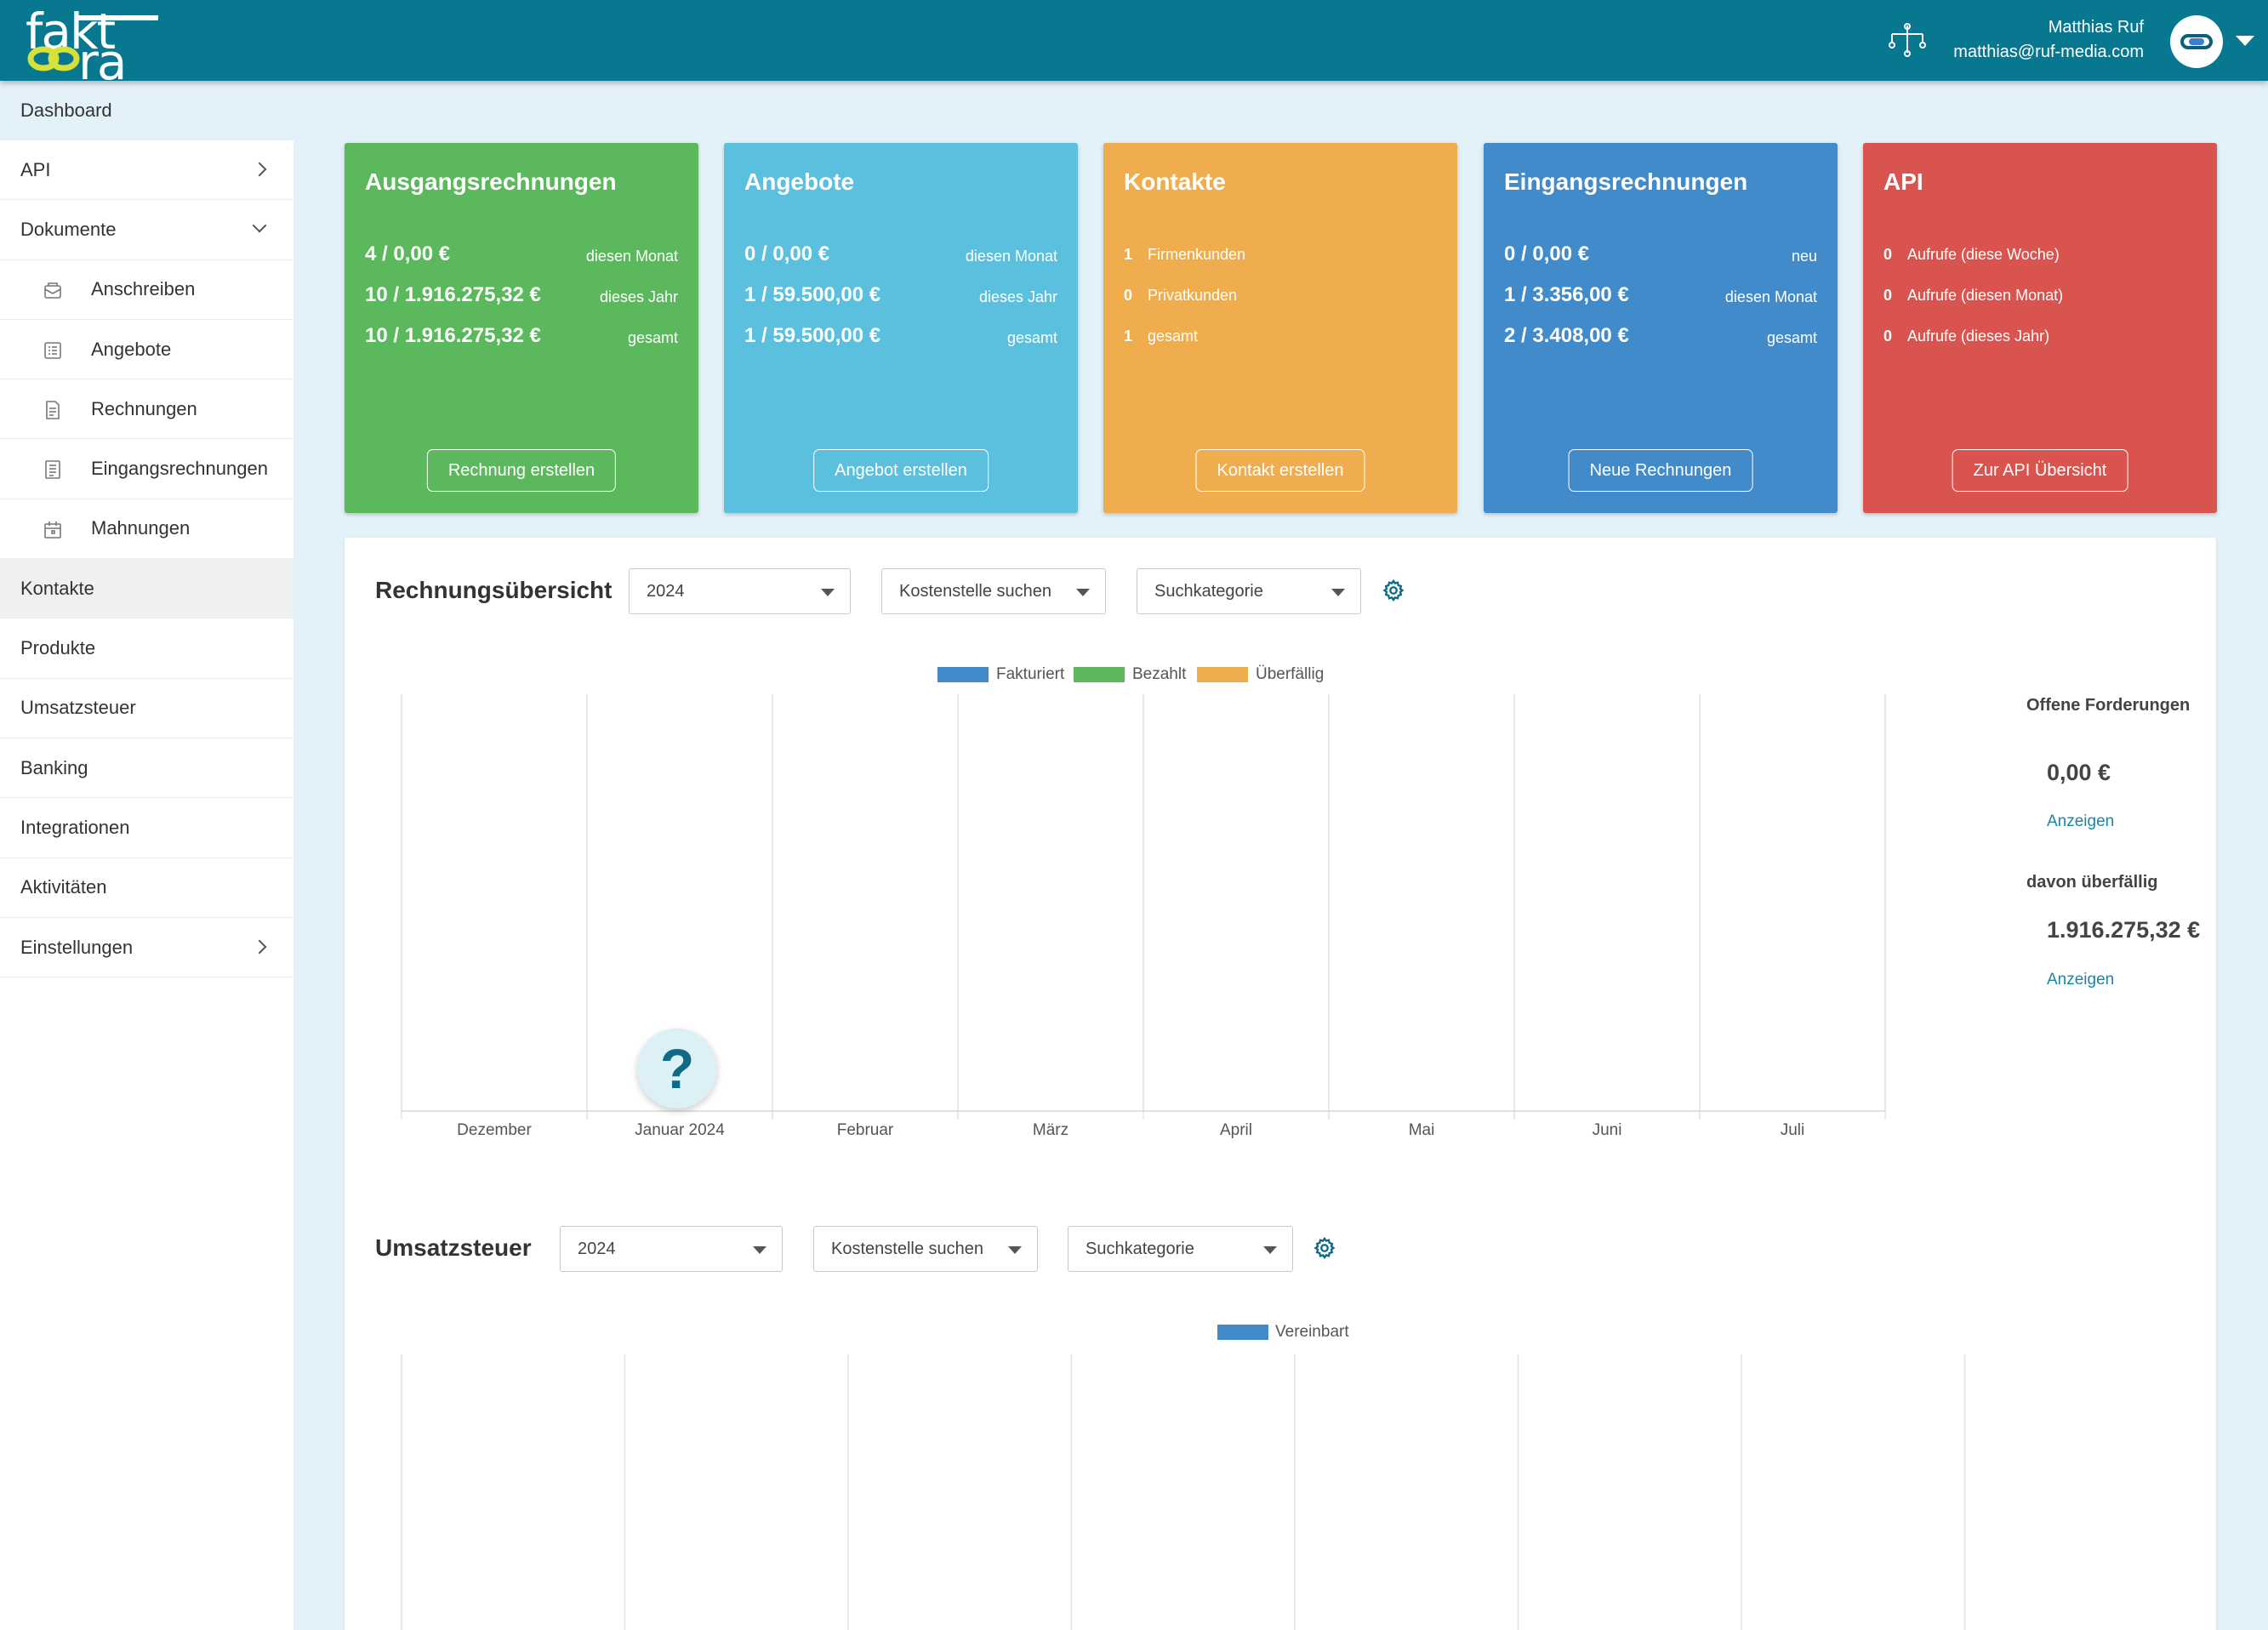 The height and width of the screenshot is (1630, 2268). I want to click on row-label: dieses Jahr, so click(1017, 297).